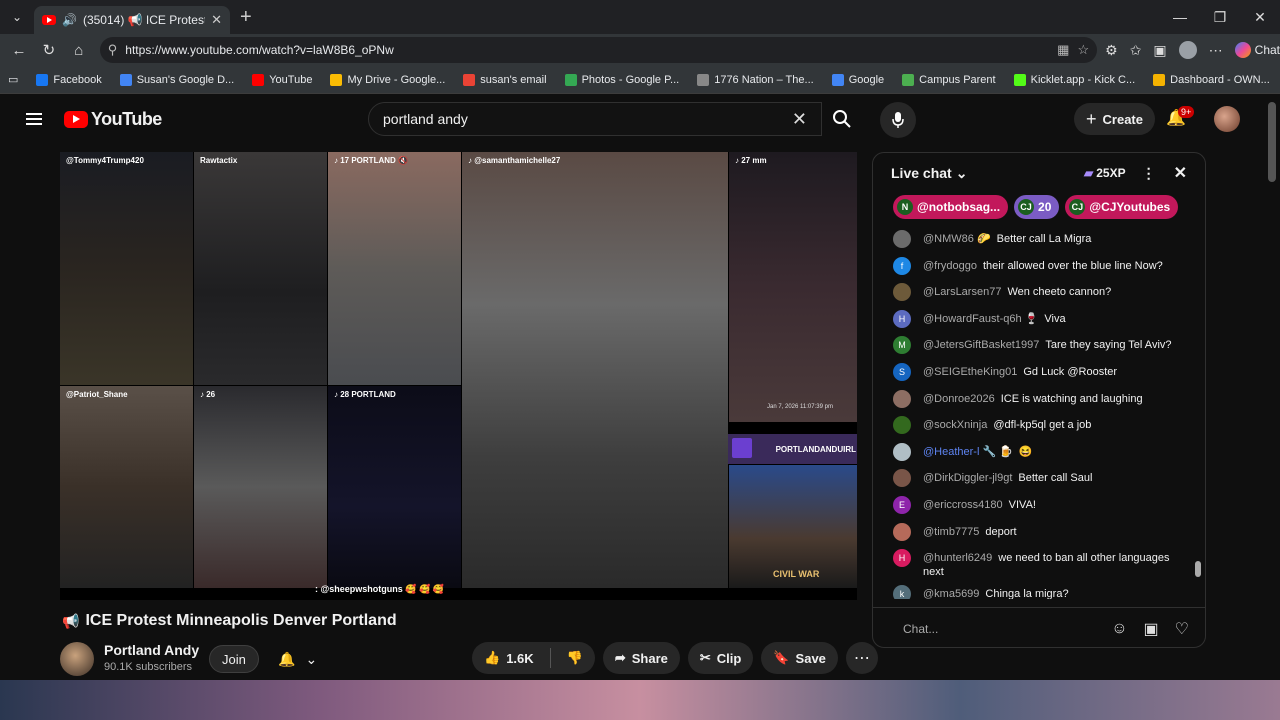  I want to click on chat-author-name: @Donroe2026, so click(959, 399).